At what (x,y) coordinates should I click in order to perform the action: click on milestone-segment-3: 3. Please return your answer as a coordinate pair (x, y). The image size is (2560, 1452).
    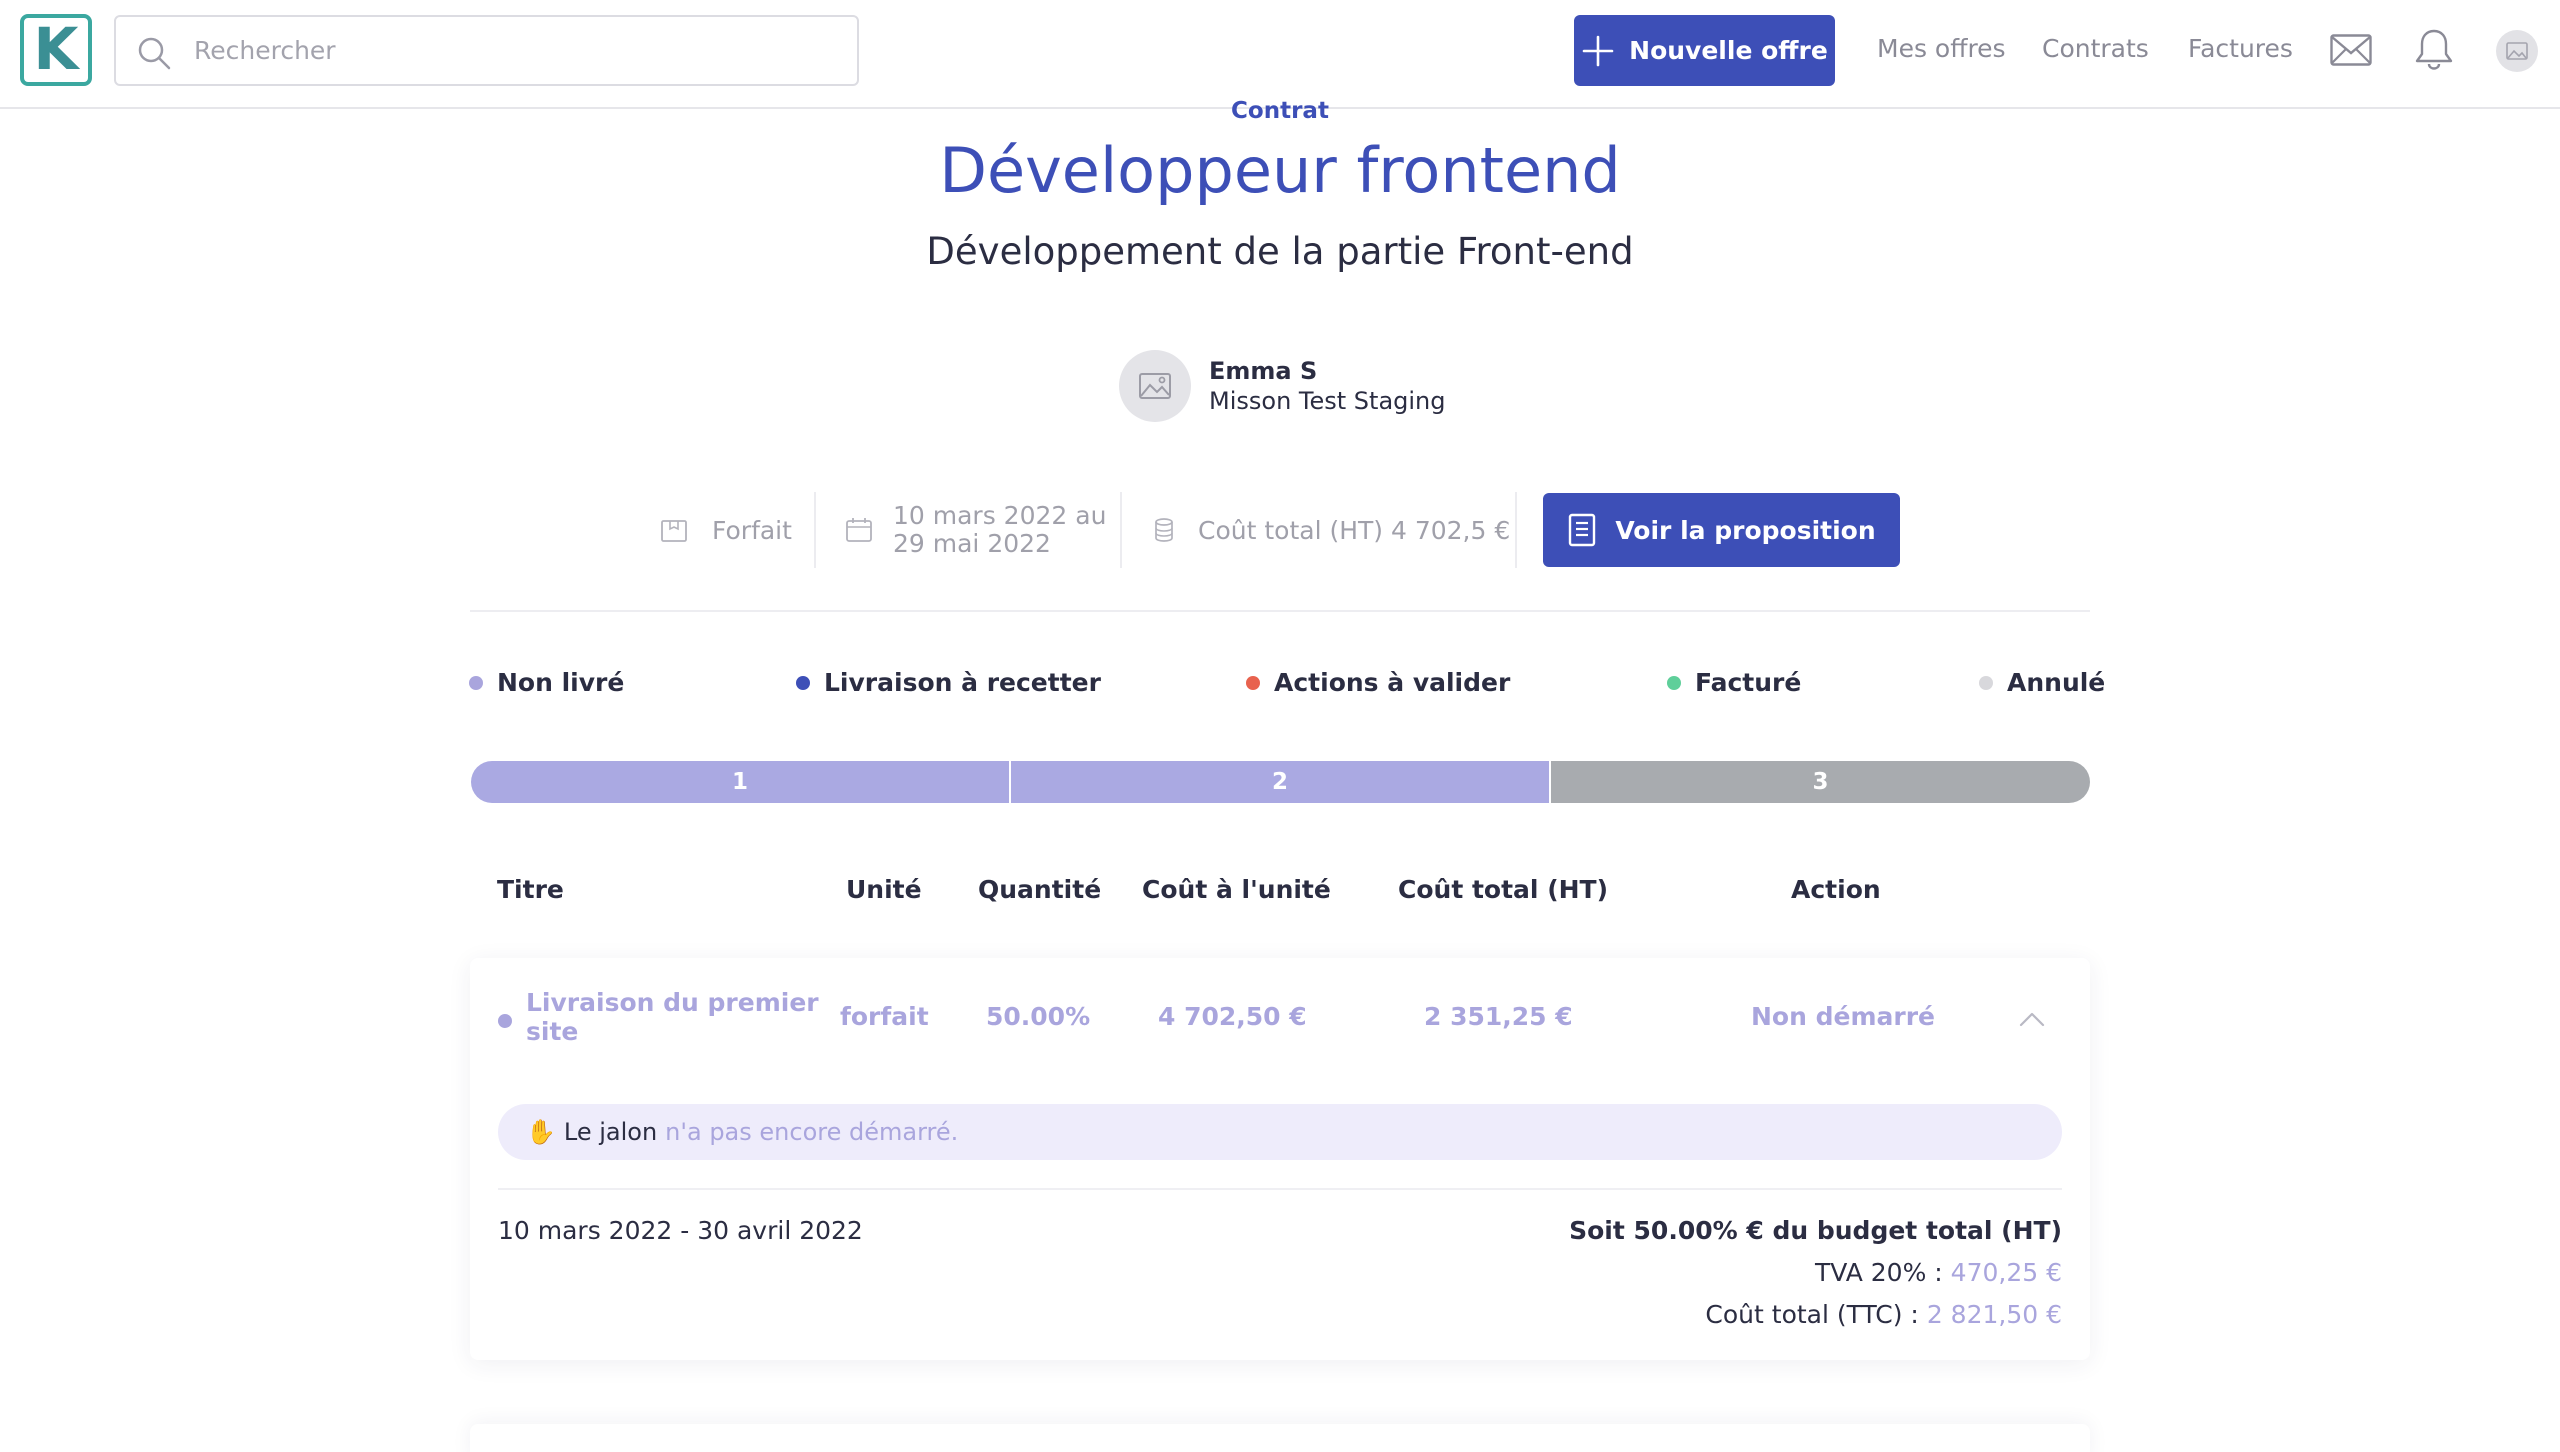
    Looking at the image, I should click on (1820, 782).